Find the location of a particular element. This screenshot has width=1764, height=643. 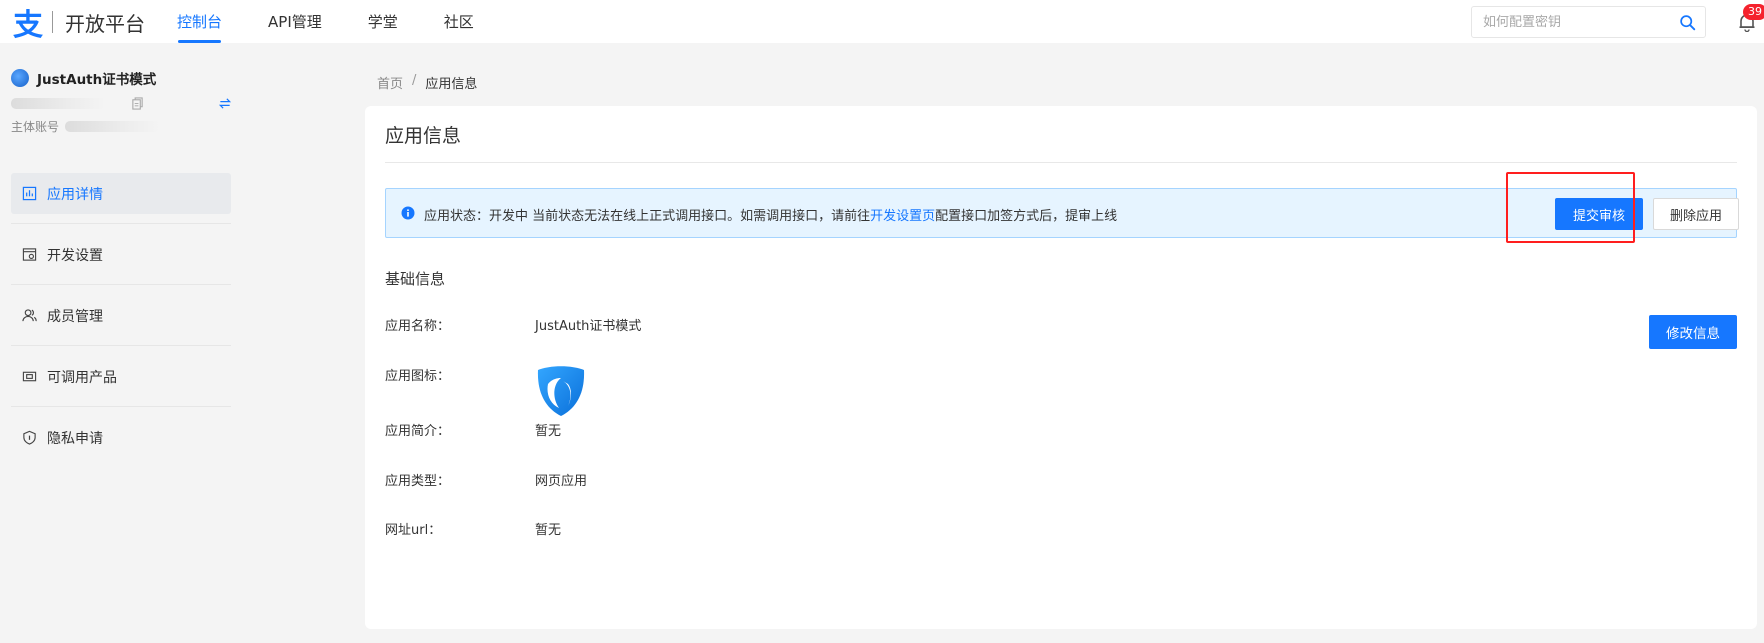

app-avatar is located at coordinates (20, 78).